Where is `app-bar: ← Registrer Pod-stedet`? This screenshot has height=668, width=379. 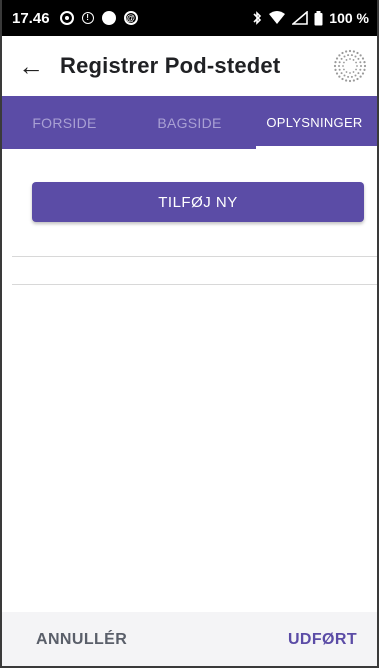 app-bar: ← Registrer Pod-stedet is located at coordinates (189, 66).